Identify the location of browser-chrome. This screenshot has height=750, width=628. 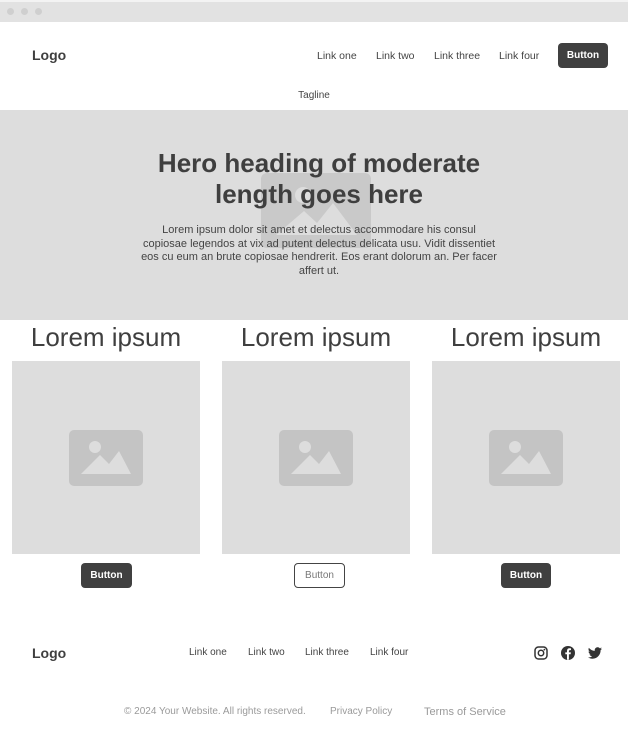
(314, 11).